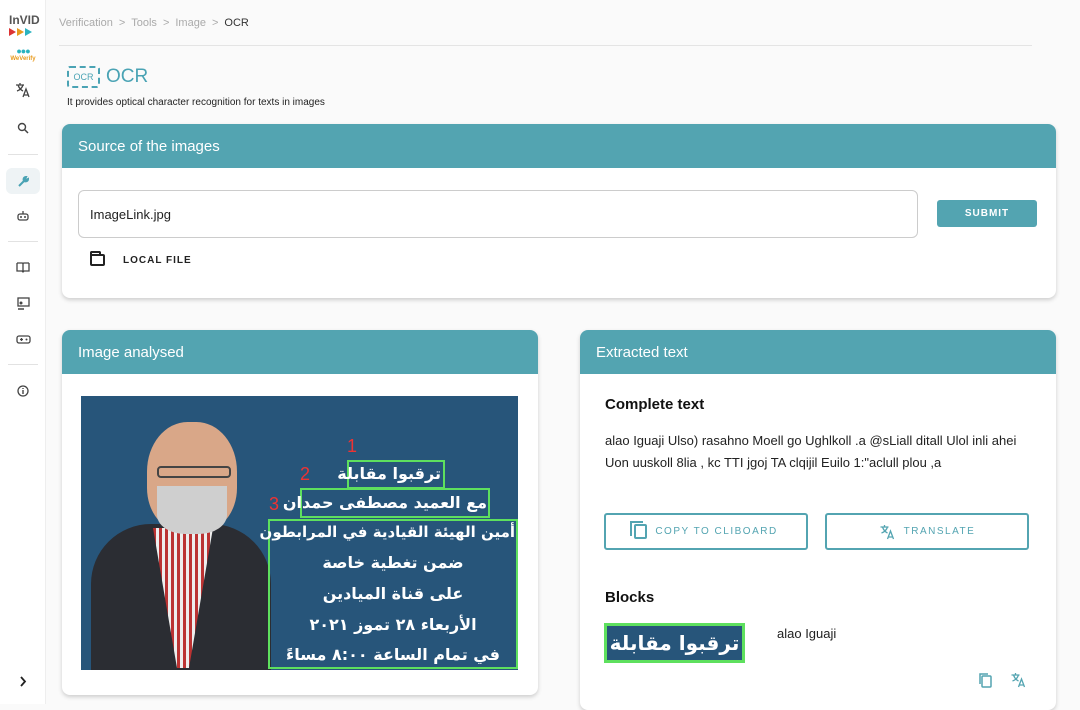  What do you see at coordinates (236, 23) in the screenshot?
I see `breadcrumb-ocr: OCR` at bounding box center [236, 23].